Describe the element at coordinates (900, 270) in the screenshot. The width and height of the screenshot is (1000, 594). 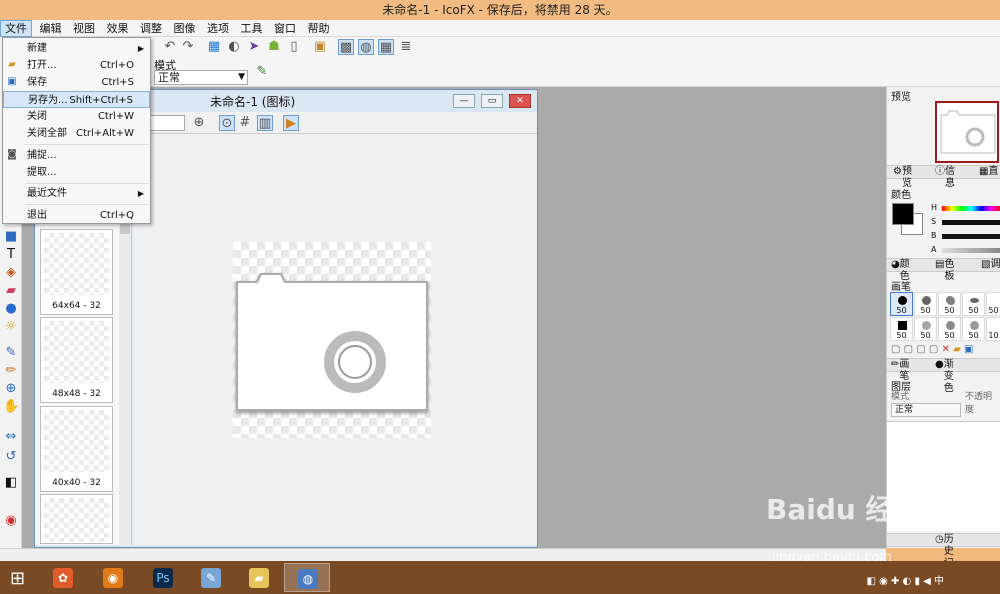
I see `tab-color: ◕ 颜色` at that location.